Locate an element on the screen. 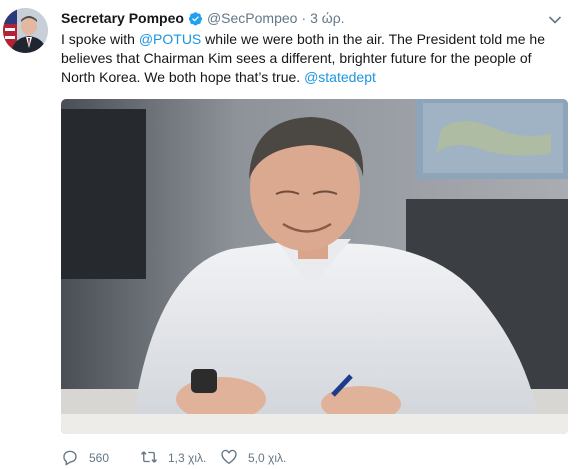 Image resolution: width=584 pixels, height=469 pixels. author-handle: @SecPompeo is located at coordinates (252, 18).